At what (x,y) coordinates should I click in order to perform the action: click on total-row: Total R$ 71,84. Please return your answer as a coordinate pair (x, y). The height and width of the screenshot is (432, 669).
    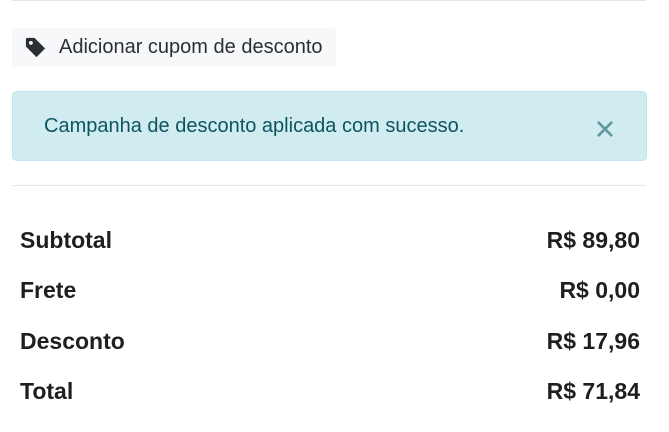
    Looking at the image, I should click on (330, 392).